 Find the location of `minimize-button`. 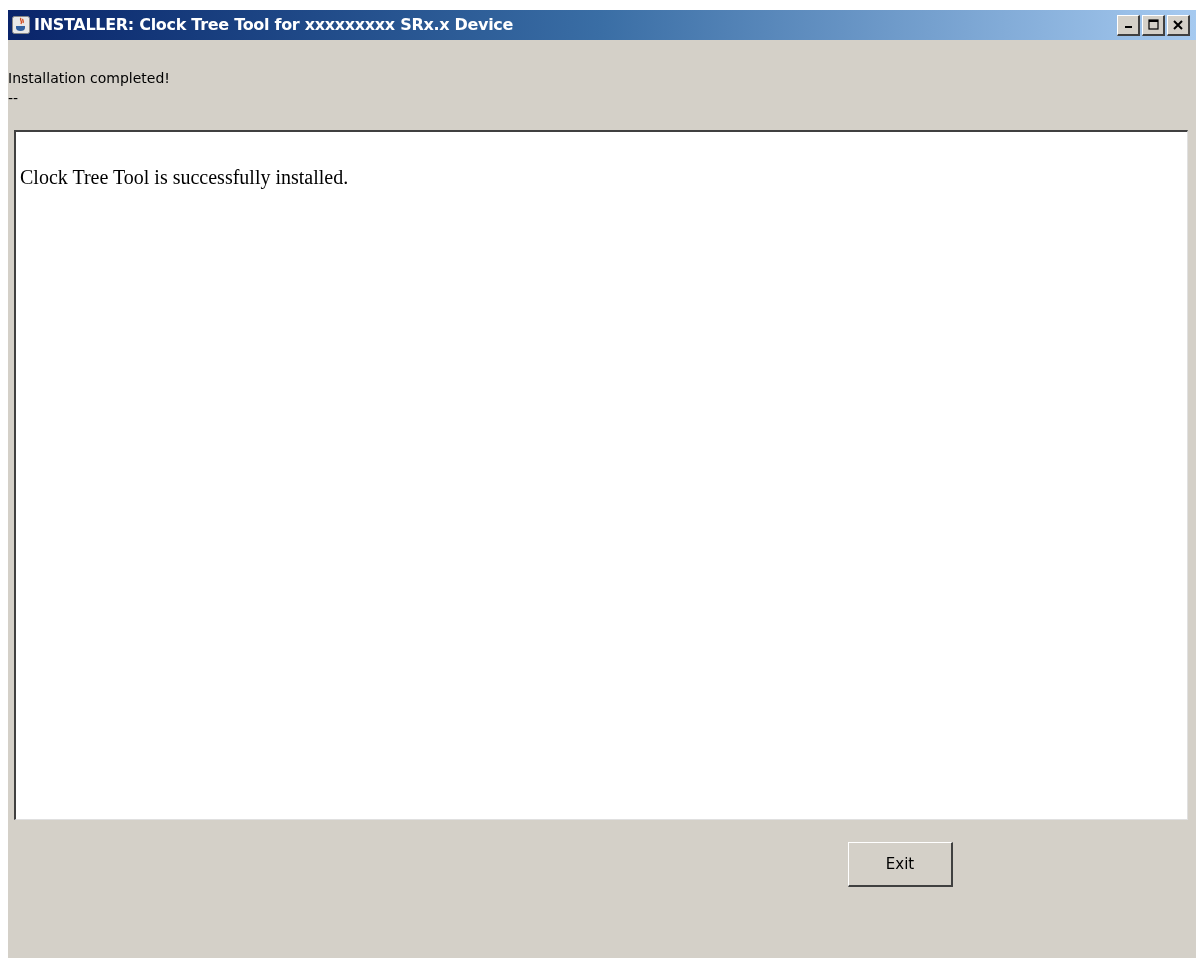

minimize-button is located at coordinates (1128, 25).